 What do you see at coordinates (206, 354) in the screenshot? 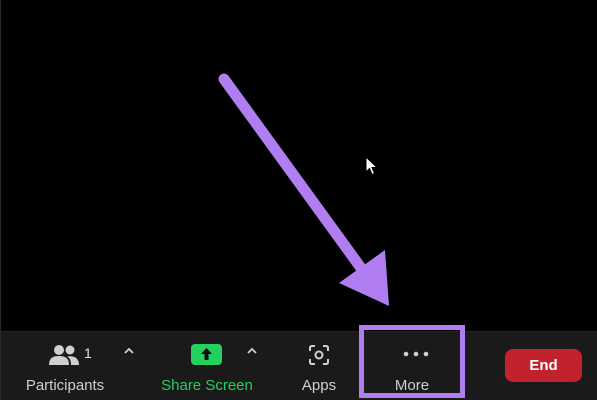
I see `share-up-arrow-icon` at bounding box center [206, 354].